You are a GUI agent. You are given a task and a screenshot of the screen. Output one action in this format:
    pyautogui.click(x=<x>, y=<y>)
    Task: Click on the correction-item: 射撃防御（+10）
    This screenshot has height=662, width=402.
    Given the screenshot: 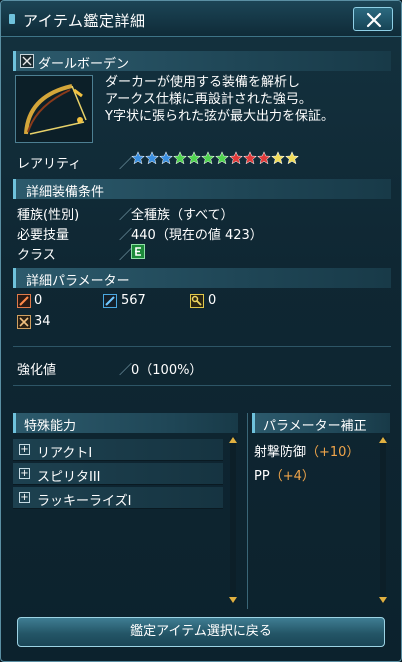 What is the action you would take?
    pyautogui.click(x=306, y=450)
    